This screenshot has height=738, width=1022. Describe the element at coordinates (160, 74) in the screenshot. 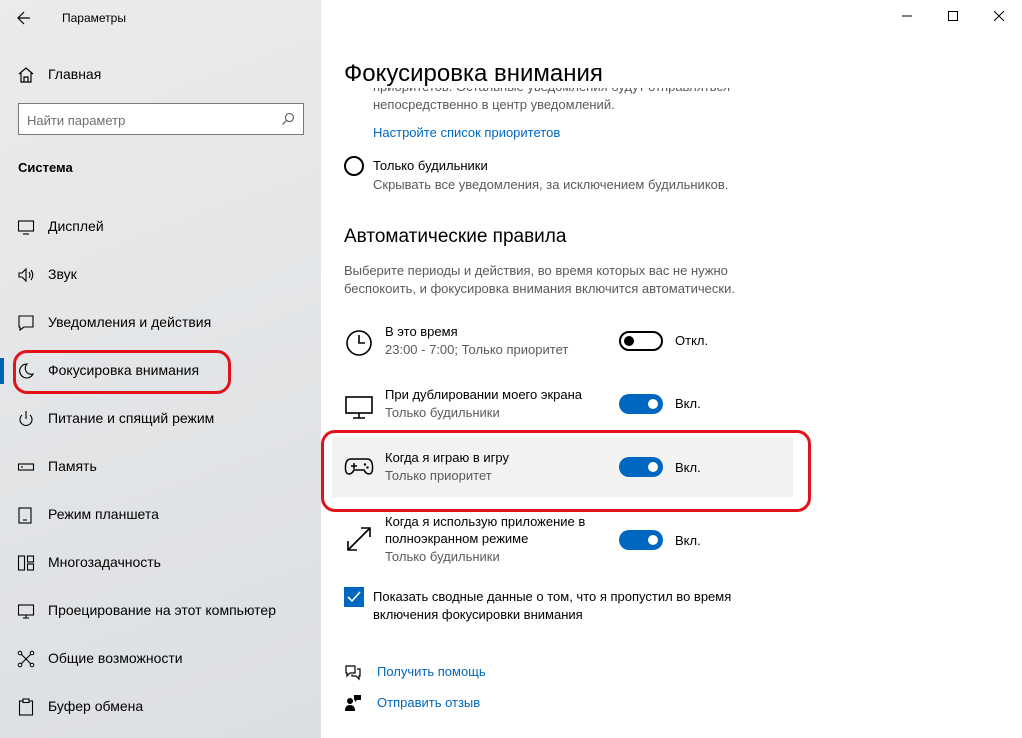

I see `sidebar-item-home: Главная` at that location.